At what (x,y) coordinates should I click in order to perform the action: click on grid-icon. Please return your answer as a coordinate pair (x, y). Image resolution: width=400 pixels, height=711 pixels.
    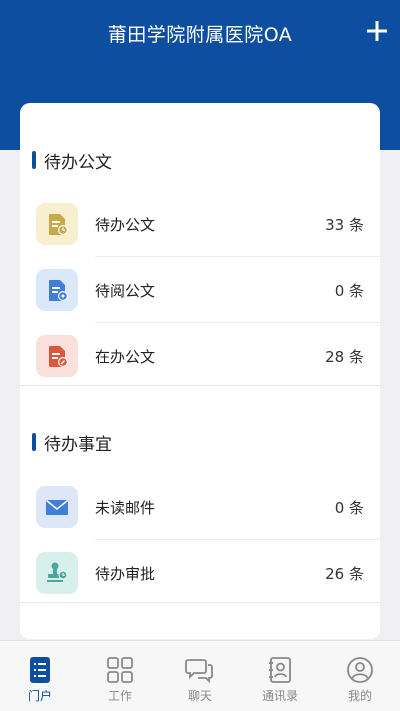
    Looking at the image, I should click on (120, 670).